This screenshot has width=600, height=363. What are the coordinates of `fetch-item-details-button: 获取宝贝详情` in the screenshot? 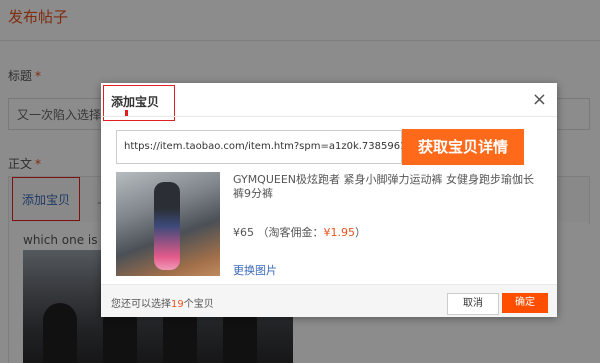 It's located at (463, 147).